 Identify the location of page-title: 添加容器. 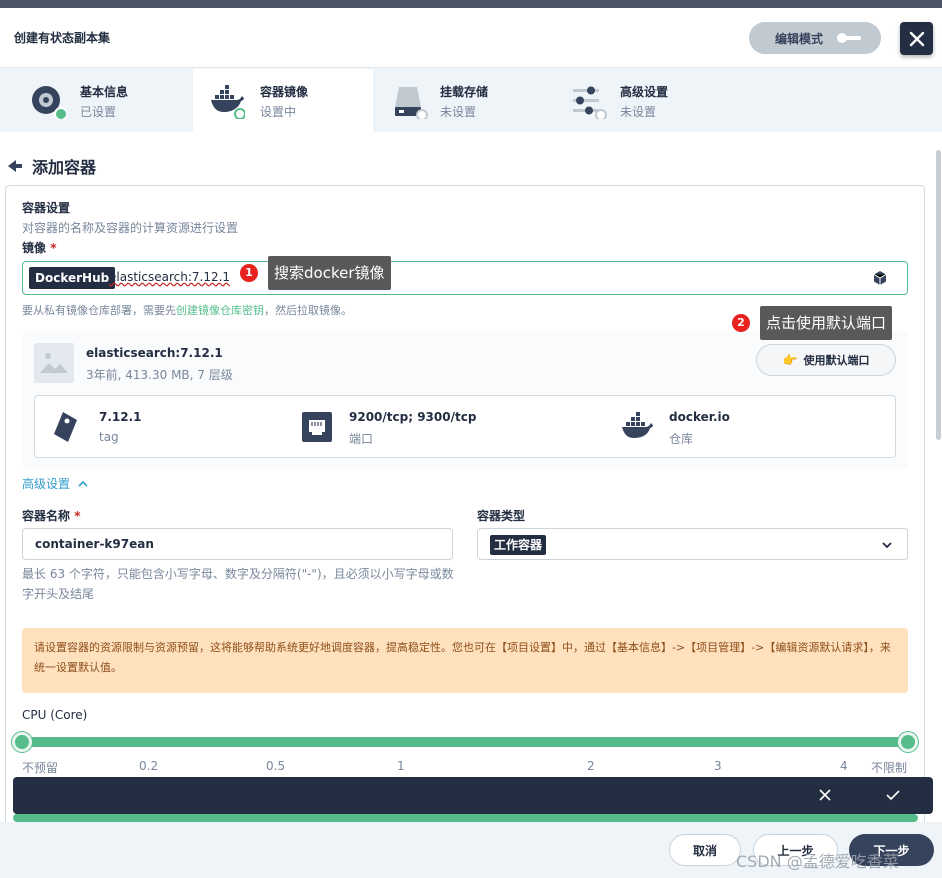
(64, 167).